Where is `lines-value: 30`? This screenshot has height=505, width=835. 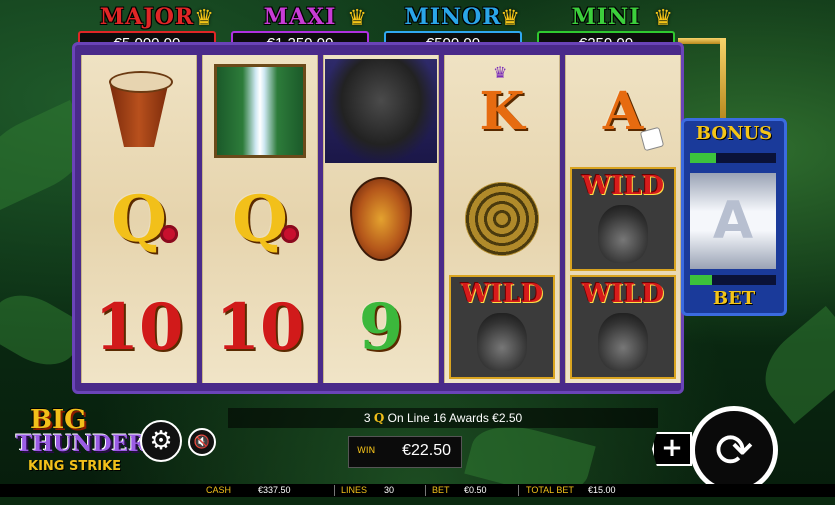 lines-value: 30 is located at coordinates (389, 490).